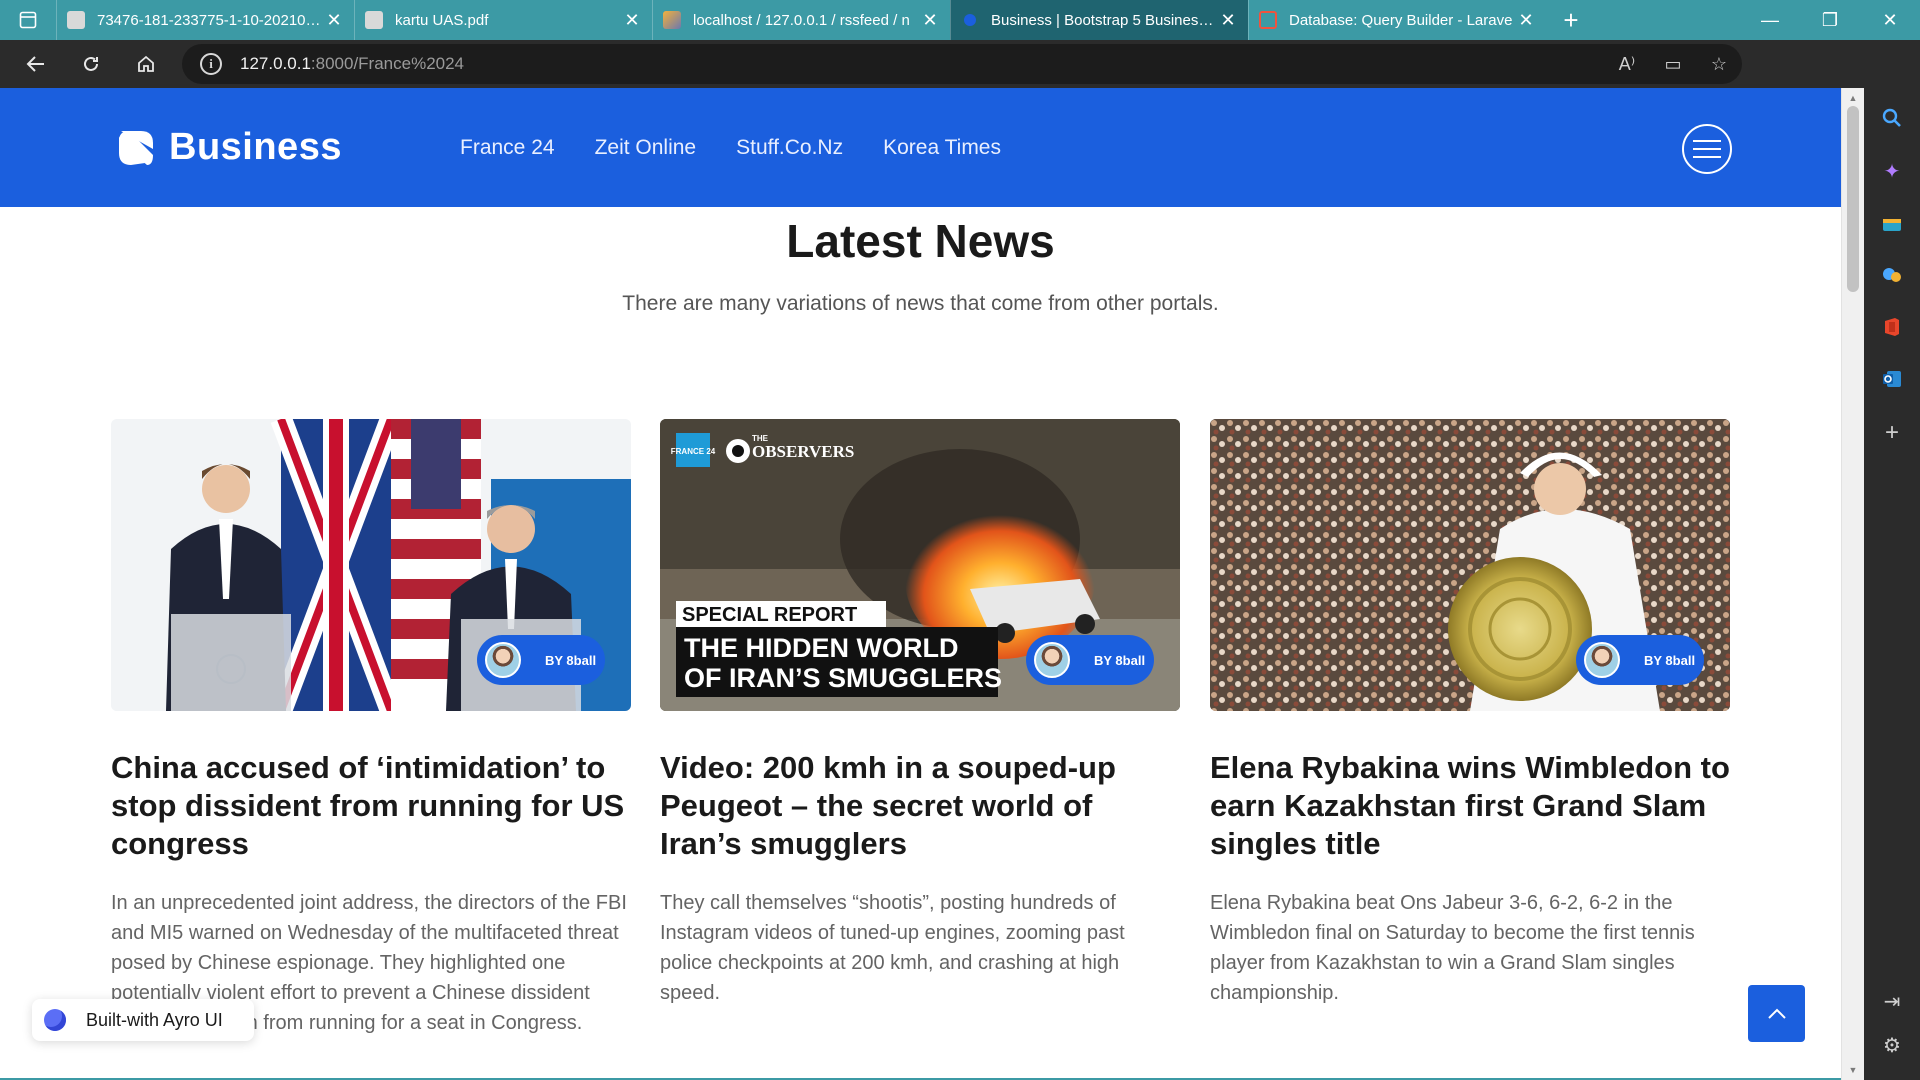 The height and width of the screenshot is (1080, 1920). Describe the element at coordinates (255, 147) in the screenshot. I see `brand-name: Business` at that location.